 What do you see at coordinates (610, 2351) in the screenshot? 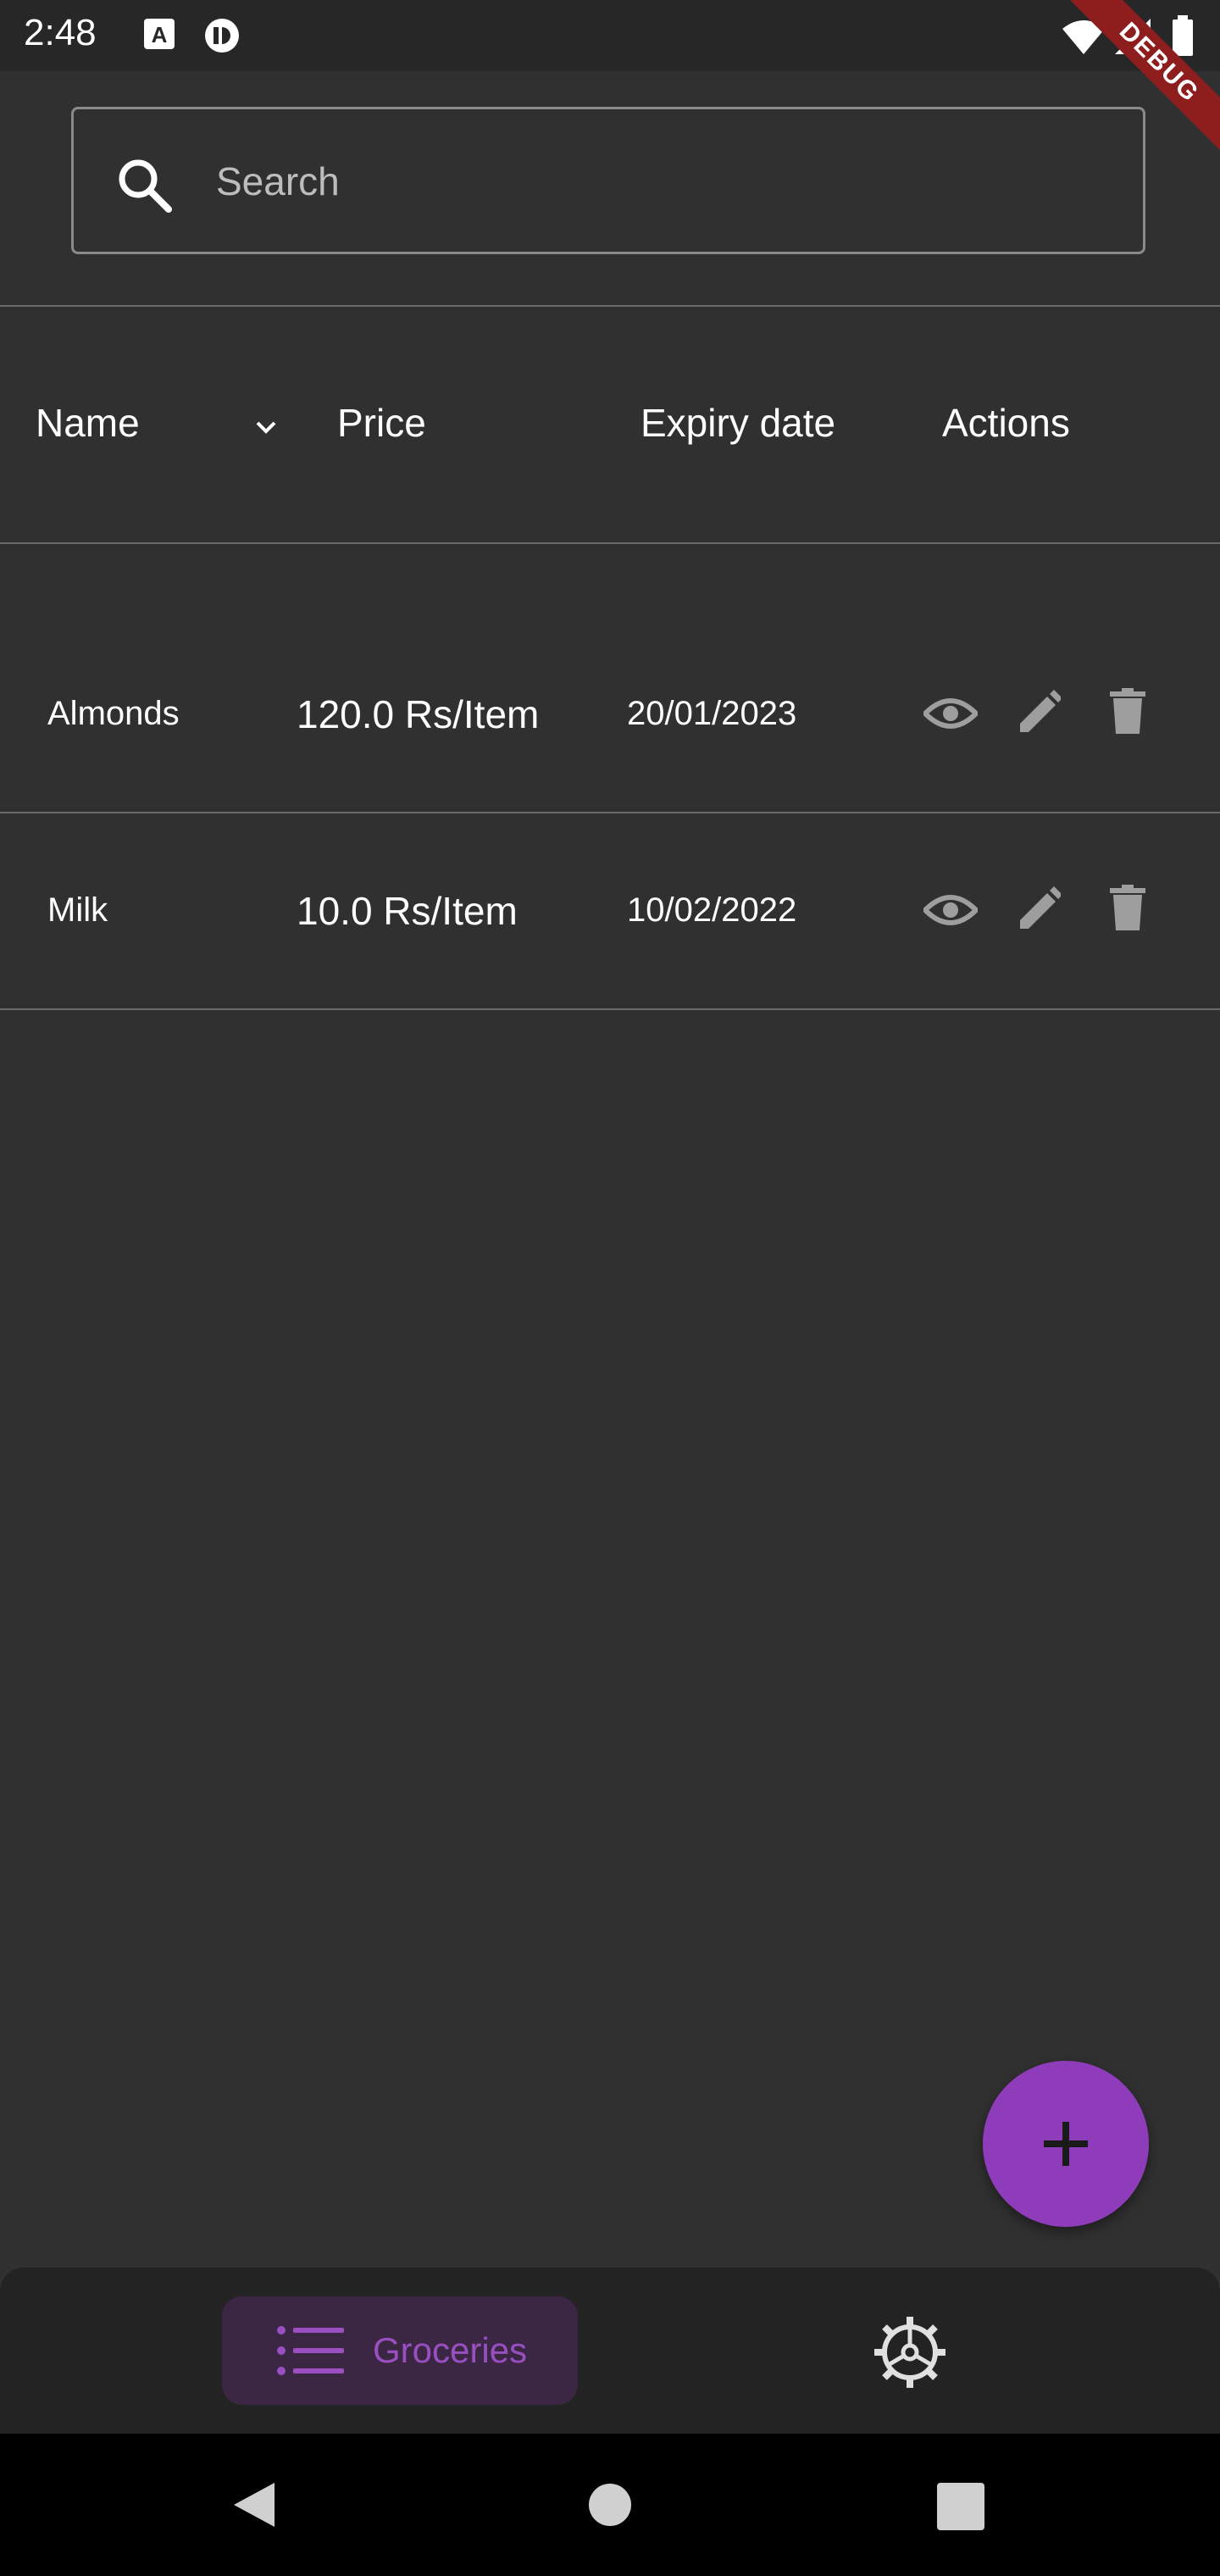
I see `bottom-navigation: Groceries` at bounding box center [610, 2351].